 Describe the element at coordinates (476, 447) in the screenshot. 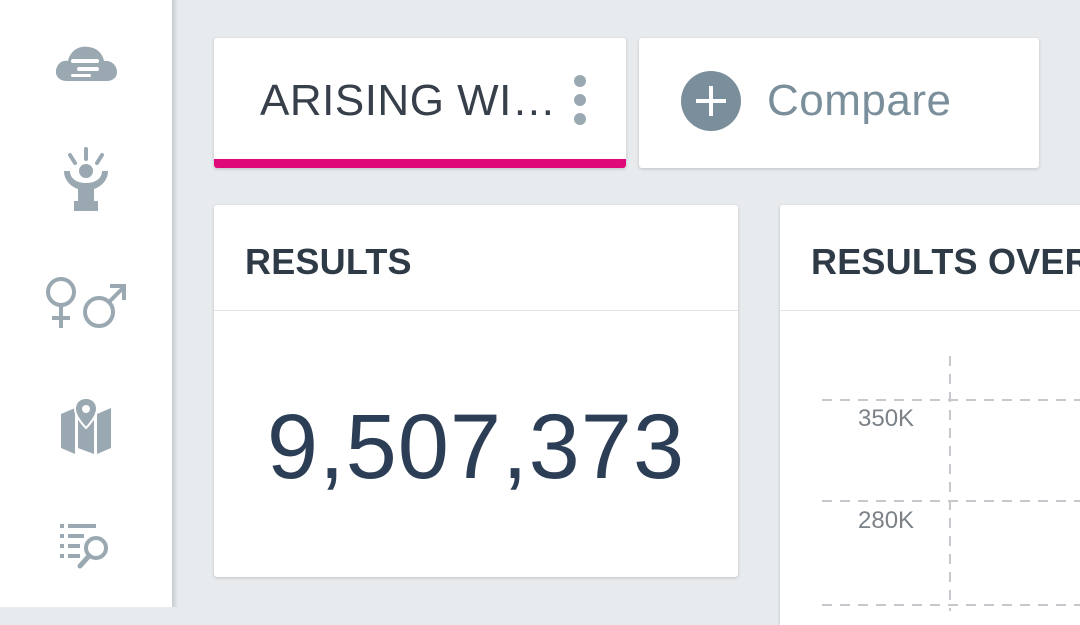

I see `results-value: 9,507,373` at that location.